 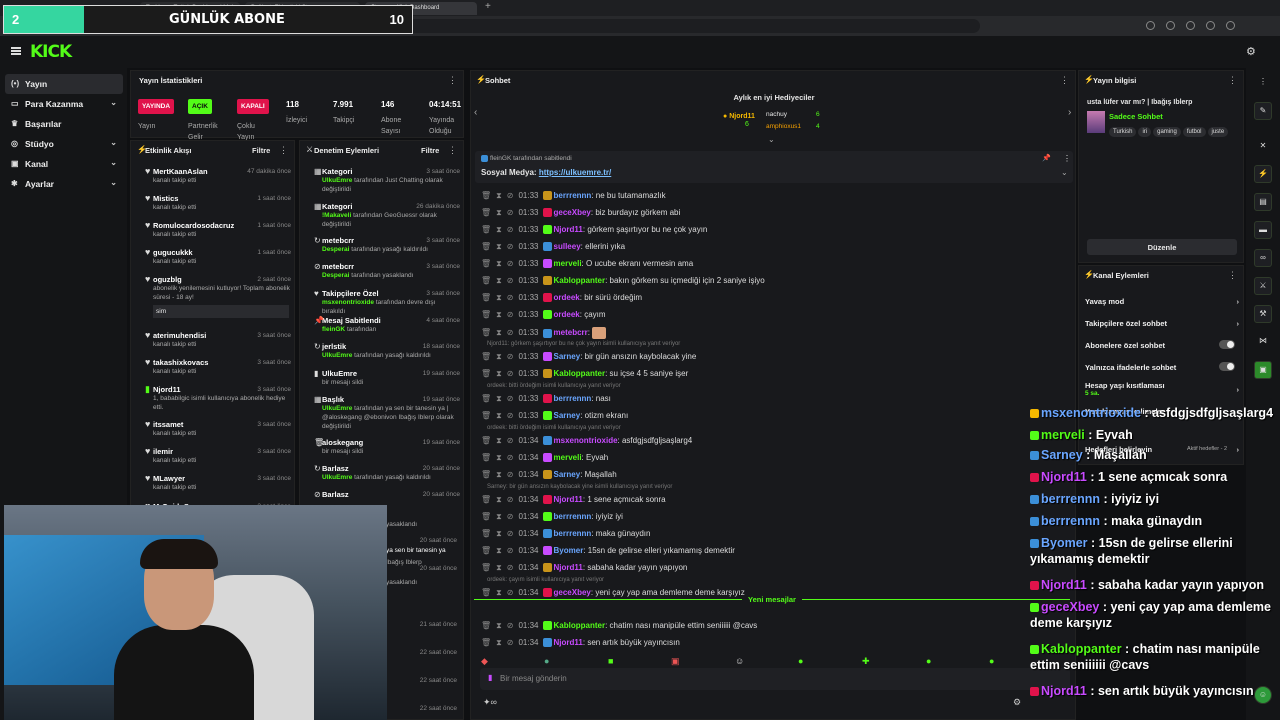 What do you see at coordinates (337, 477) in the screenshot?
I see `mod-actor: UlkuEmre` at bounding box center [337, 477].